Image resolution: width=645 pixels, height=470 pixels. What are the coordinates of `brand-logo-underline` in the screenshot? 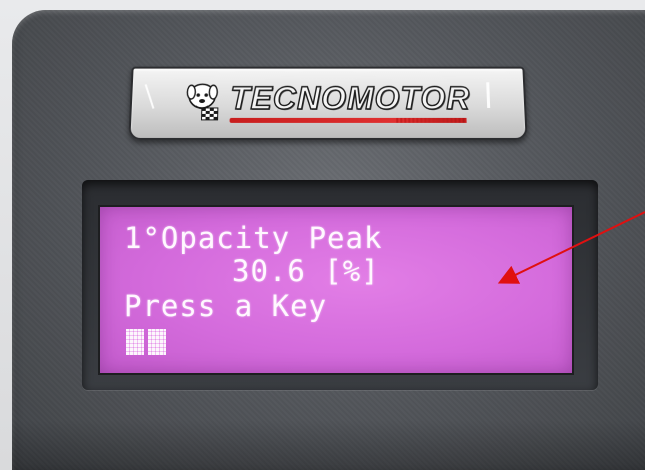 It's located at (348, 120).